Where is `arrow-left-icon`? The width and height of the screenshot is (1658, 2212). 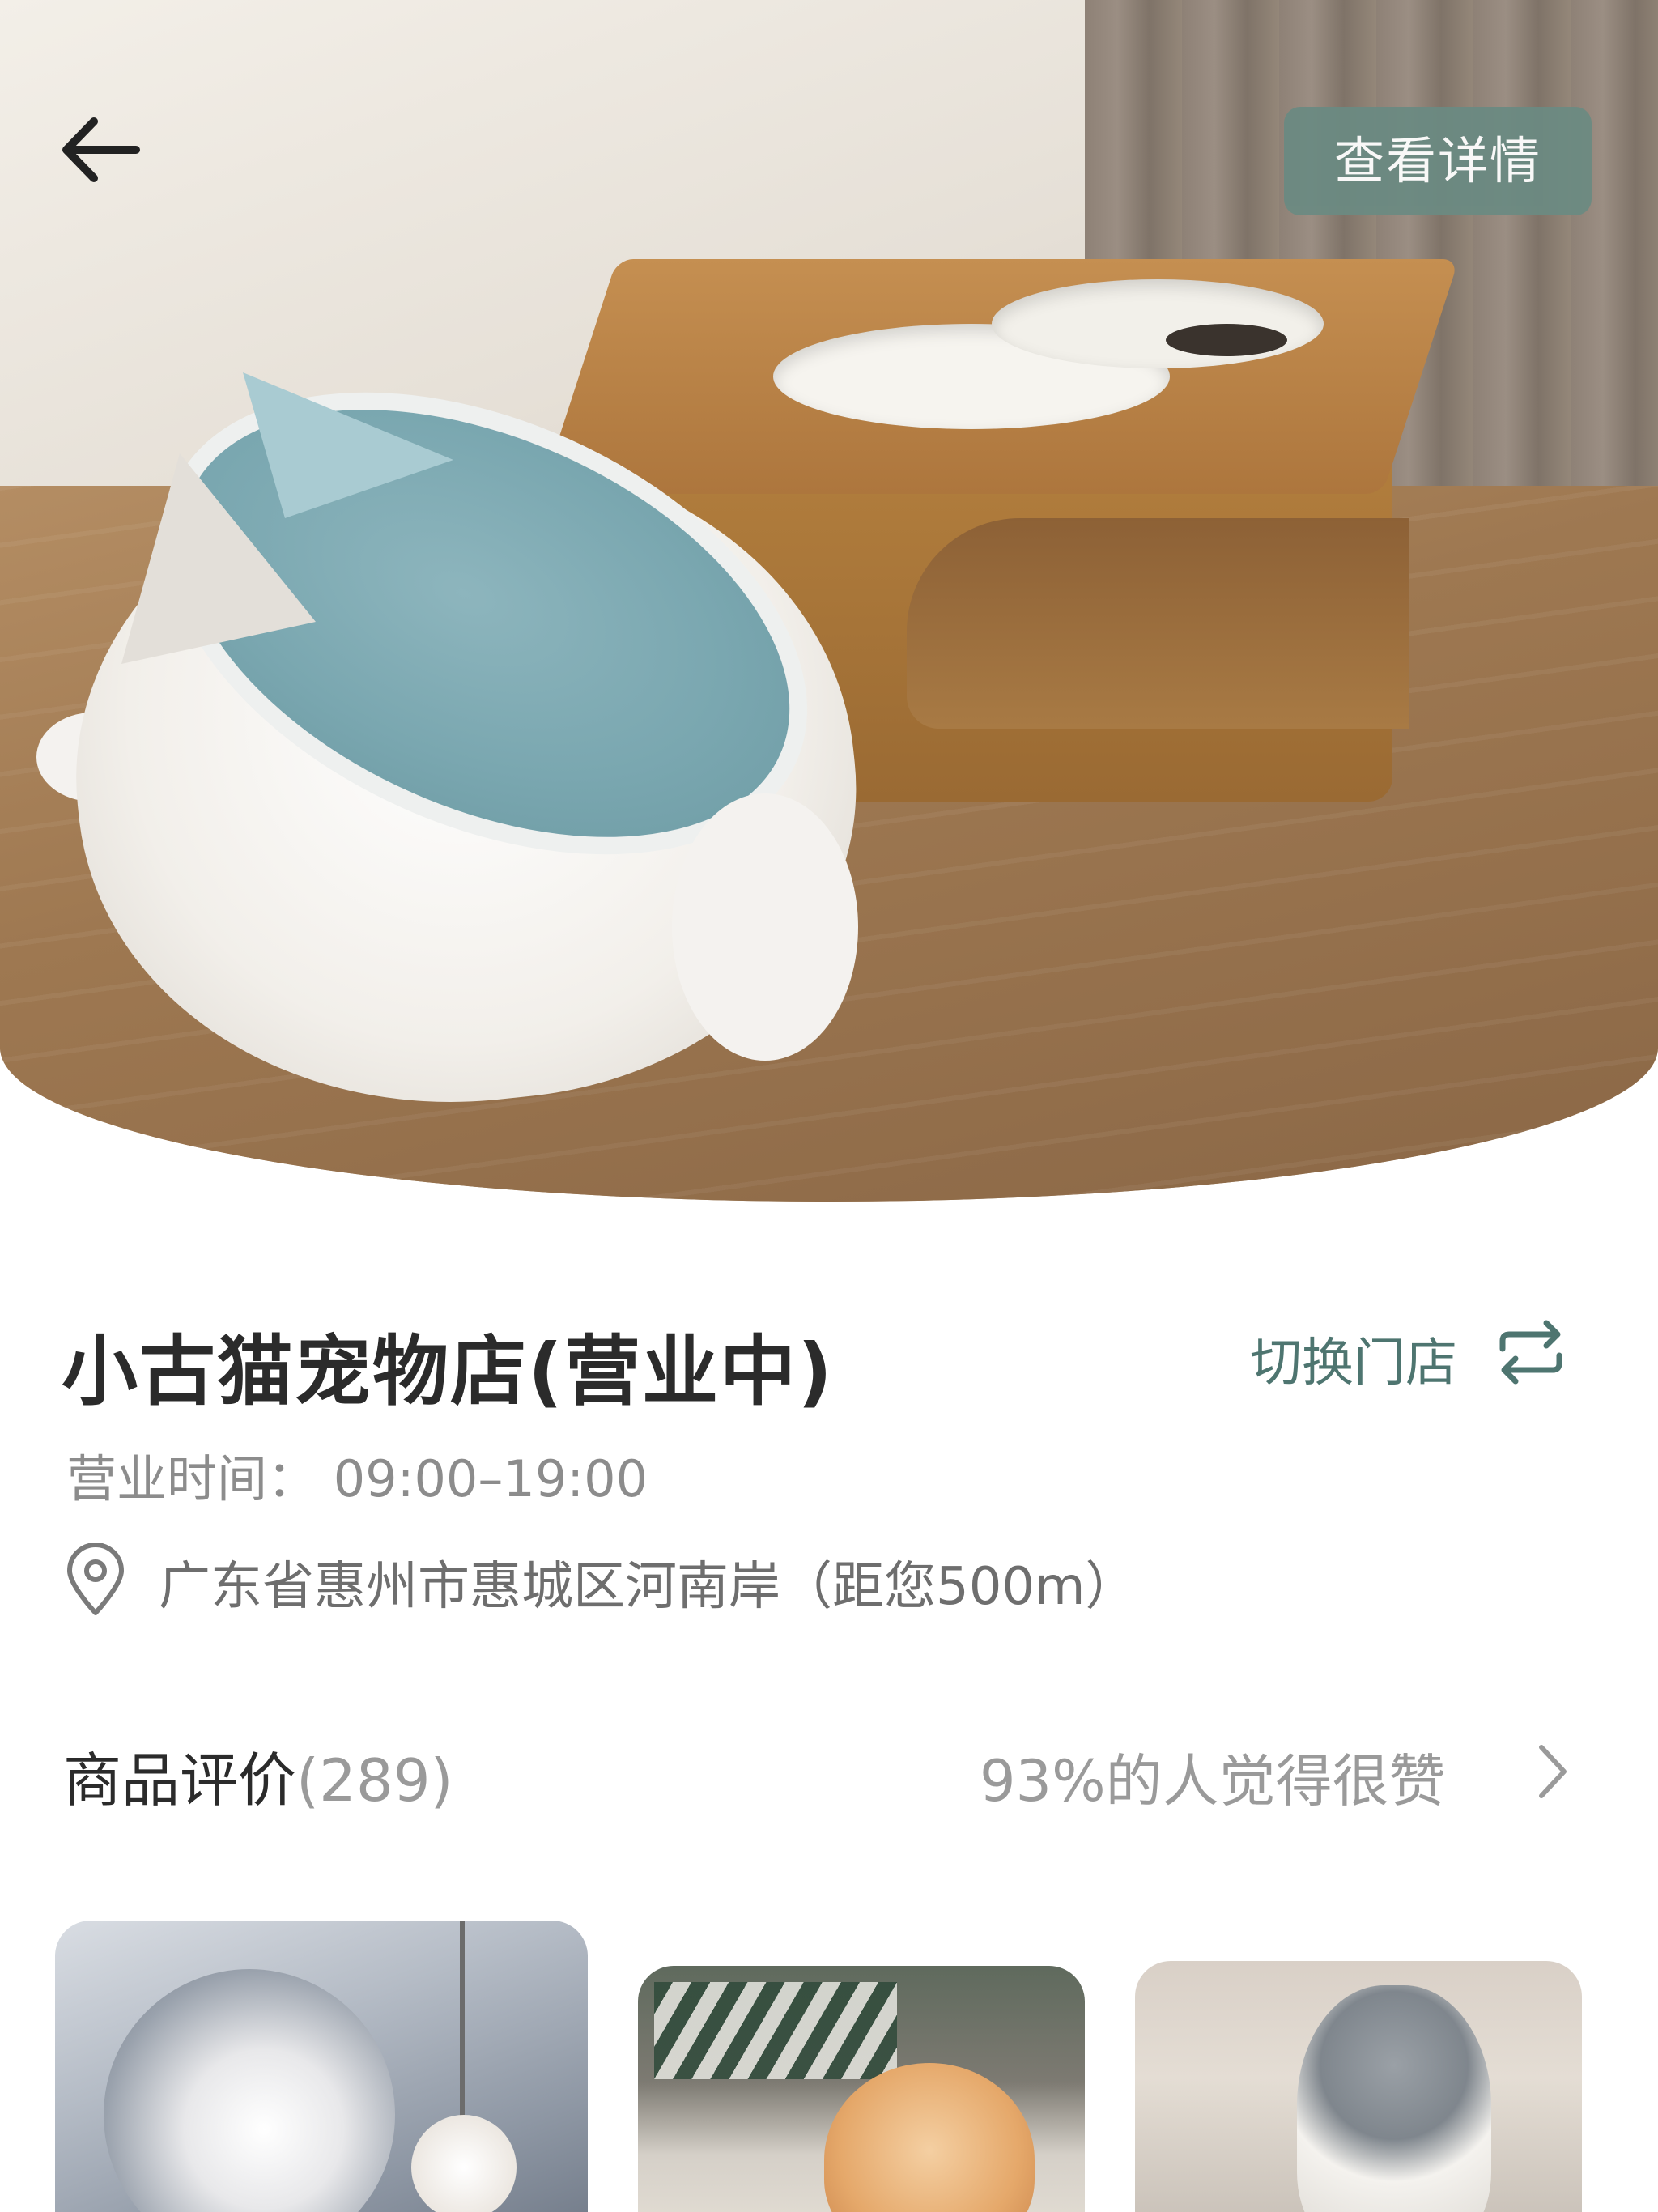
arrow-left-icon is located at coordinates (101, 150).